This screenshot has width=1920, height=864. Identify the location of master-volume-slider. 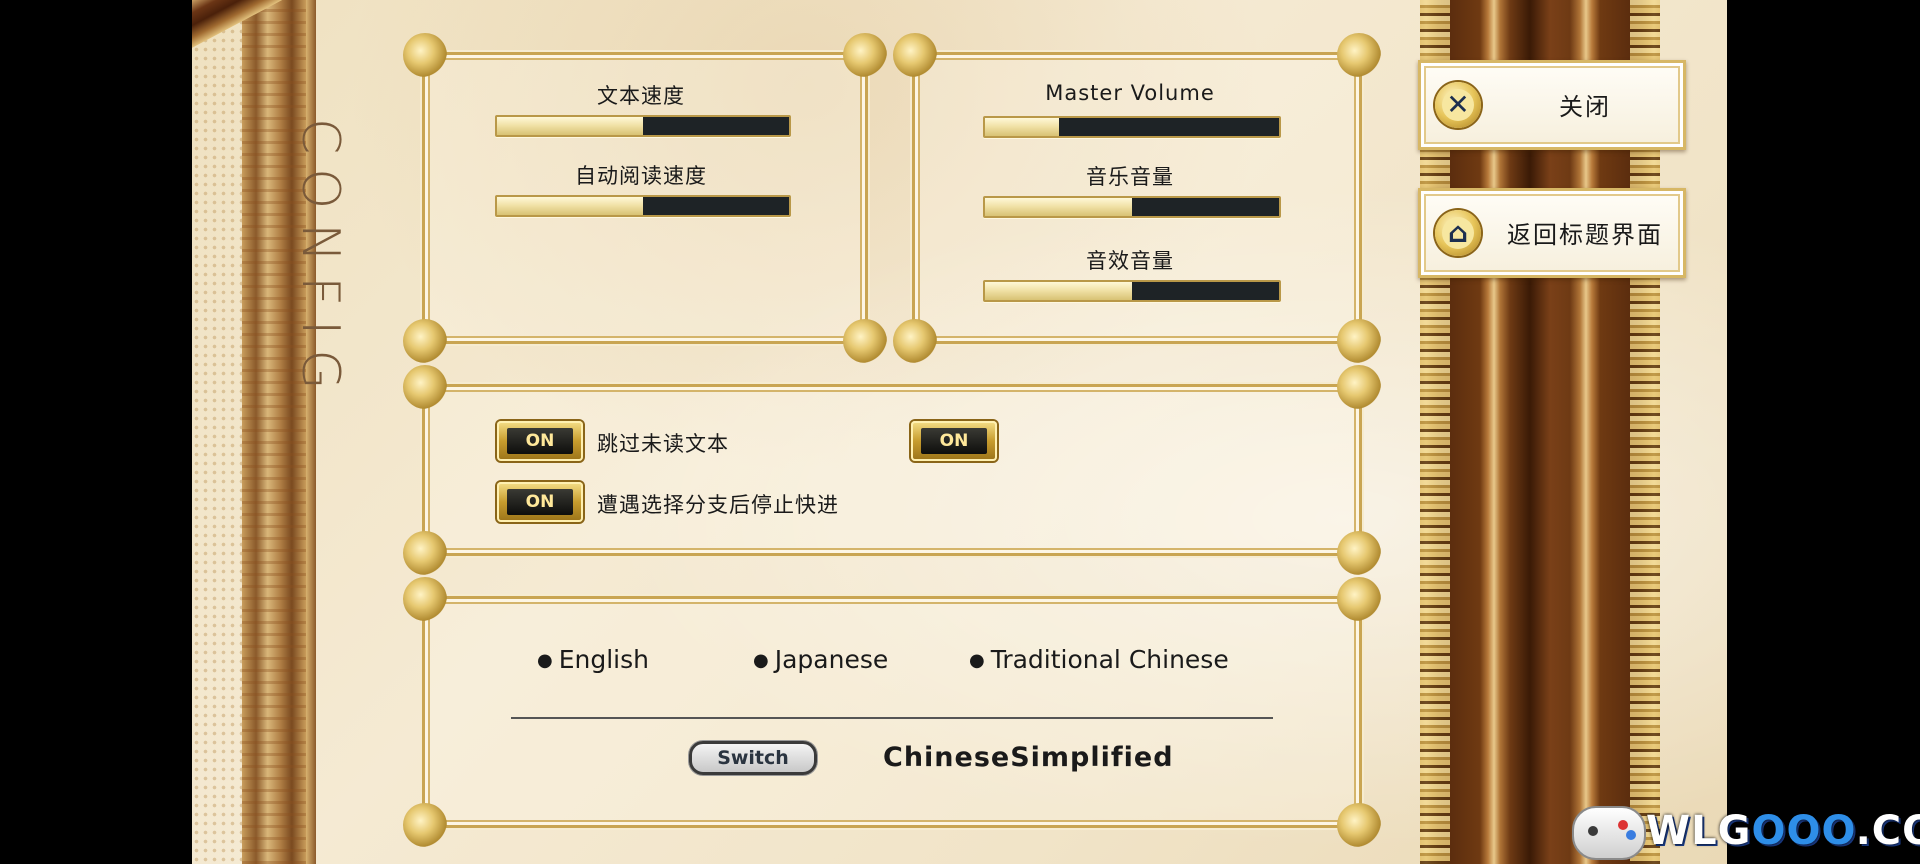
(1132, 127).